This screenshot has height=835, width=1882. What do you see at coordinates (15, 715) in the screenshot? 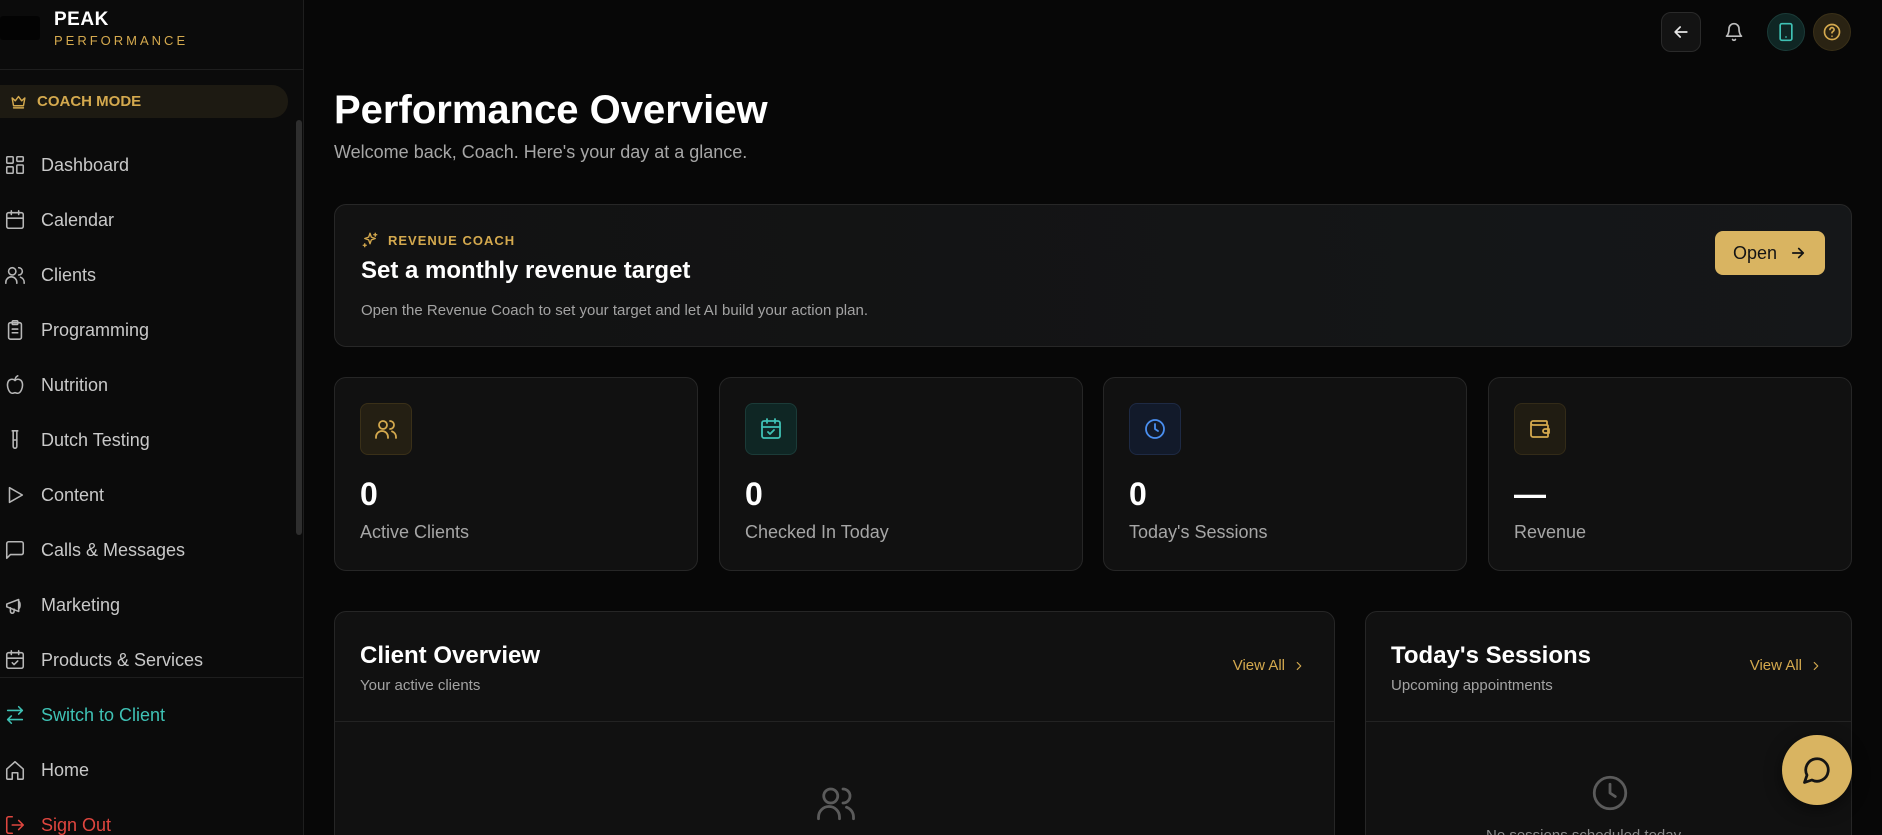
I see `arrows-switch-icon` at bounding box center [15, 715].